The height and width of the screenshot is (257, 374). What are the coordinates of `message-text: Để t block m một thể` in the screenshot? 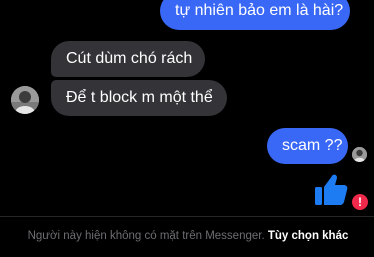 It's located at (139, 97).